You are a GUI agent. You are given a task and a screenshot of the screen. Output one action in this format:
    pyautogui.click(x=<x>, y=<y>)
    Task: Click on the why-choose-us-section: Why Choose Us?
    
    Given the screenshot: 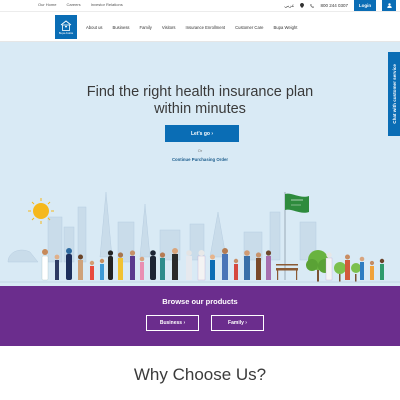 What is the action you would take?
    pyautogui.click(x=200, y=373)
    